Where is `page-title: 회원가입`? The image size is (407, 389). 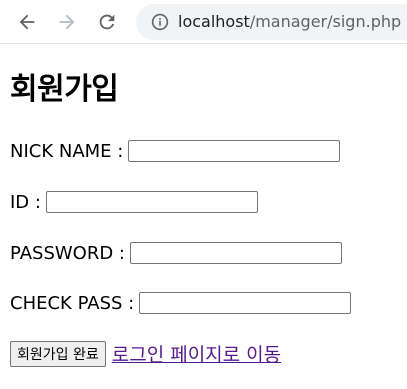
page-title: 회원가입 is located at coordinates (64, 89).